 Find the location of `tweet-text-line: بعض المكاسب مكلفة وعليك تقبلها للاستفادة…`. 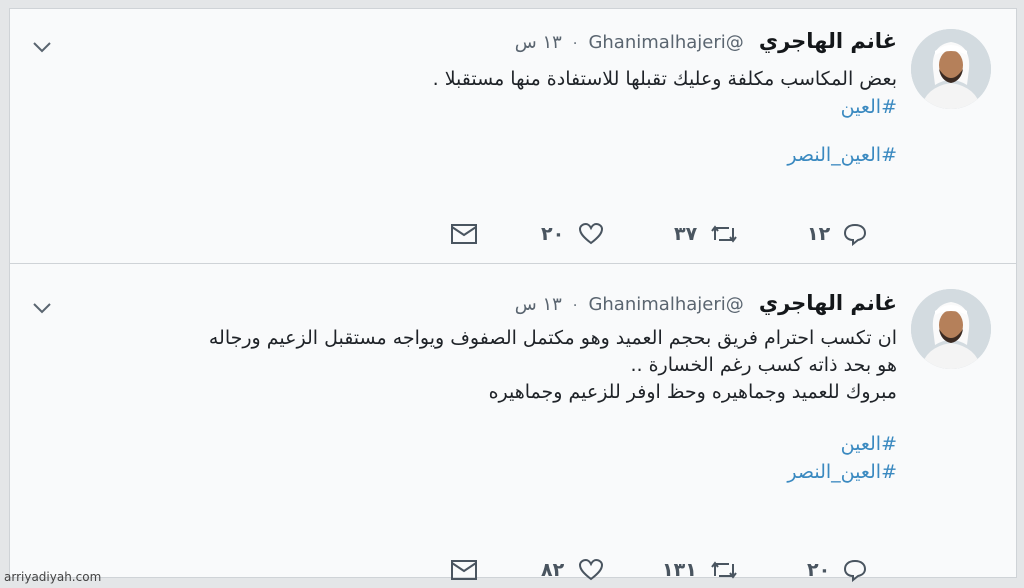

tweet-text-line: بعض المكاسب مكلفة وعليك تقبلها للاستفادة… is located at coordinates (664, 79).